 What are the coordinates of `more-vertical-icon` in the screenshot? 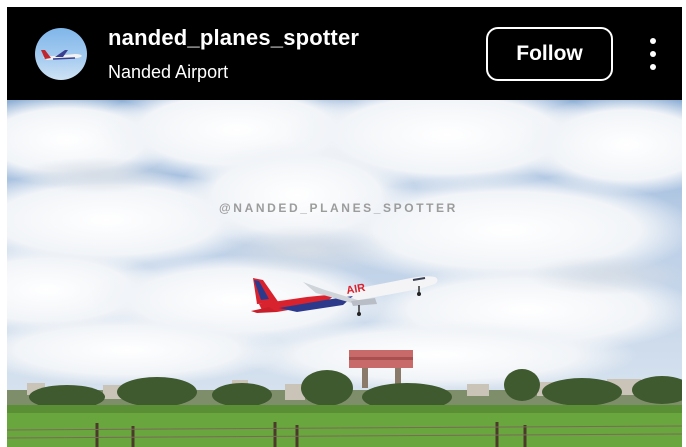 It's located at (653, 41).